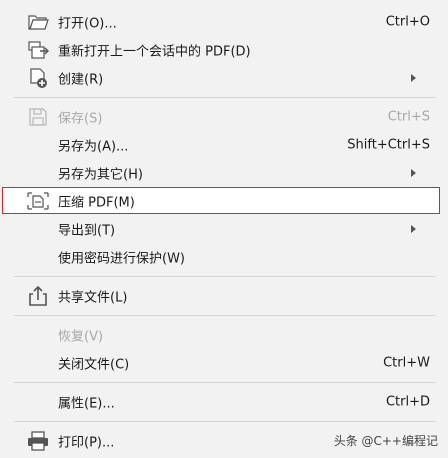 The image size is (448, 458). I want to click on menu-item-share-file-label: 共享文件(L), so click(93, 298).